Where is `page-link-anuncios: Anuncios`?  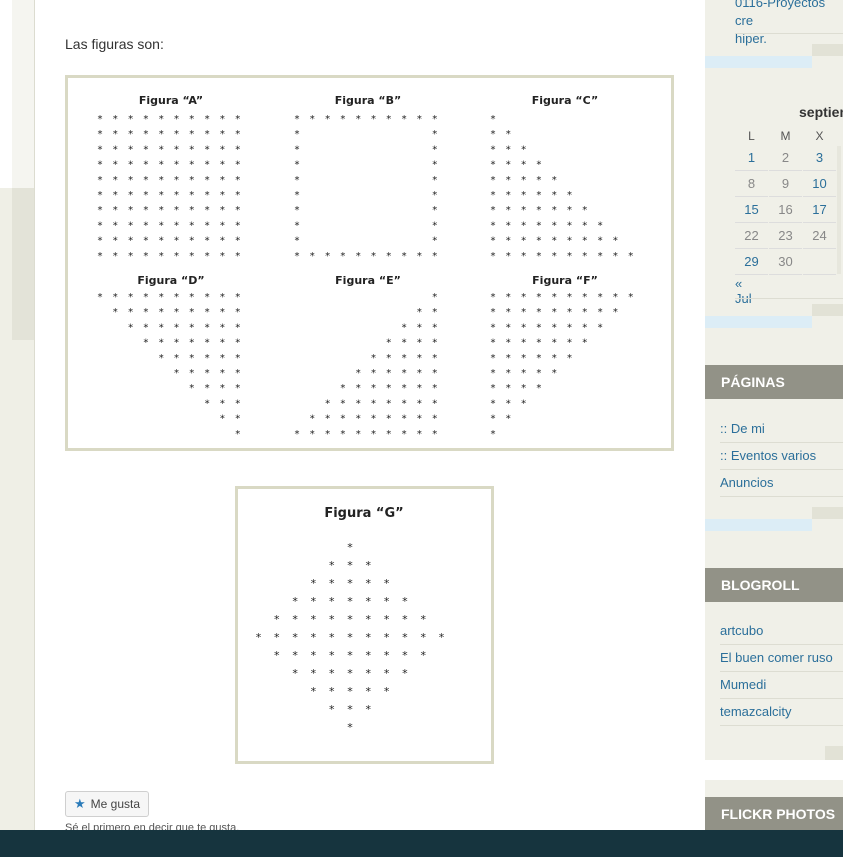
page-link-anuncios: Anuncios is located at coordinates (781, 483).